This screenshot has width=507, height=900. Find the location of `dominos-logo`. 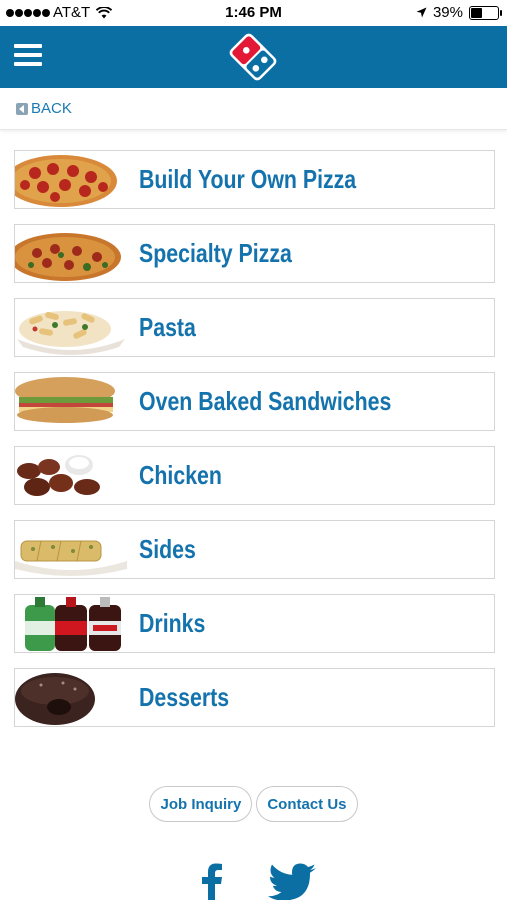

dominos-logo is located at coordinates (253, 57).